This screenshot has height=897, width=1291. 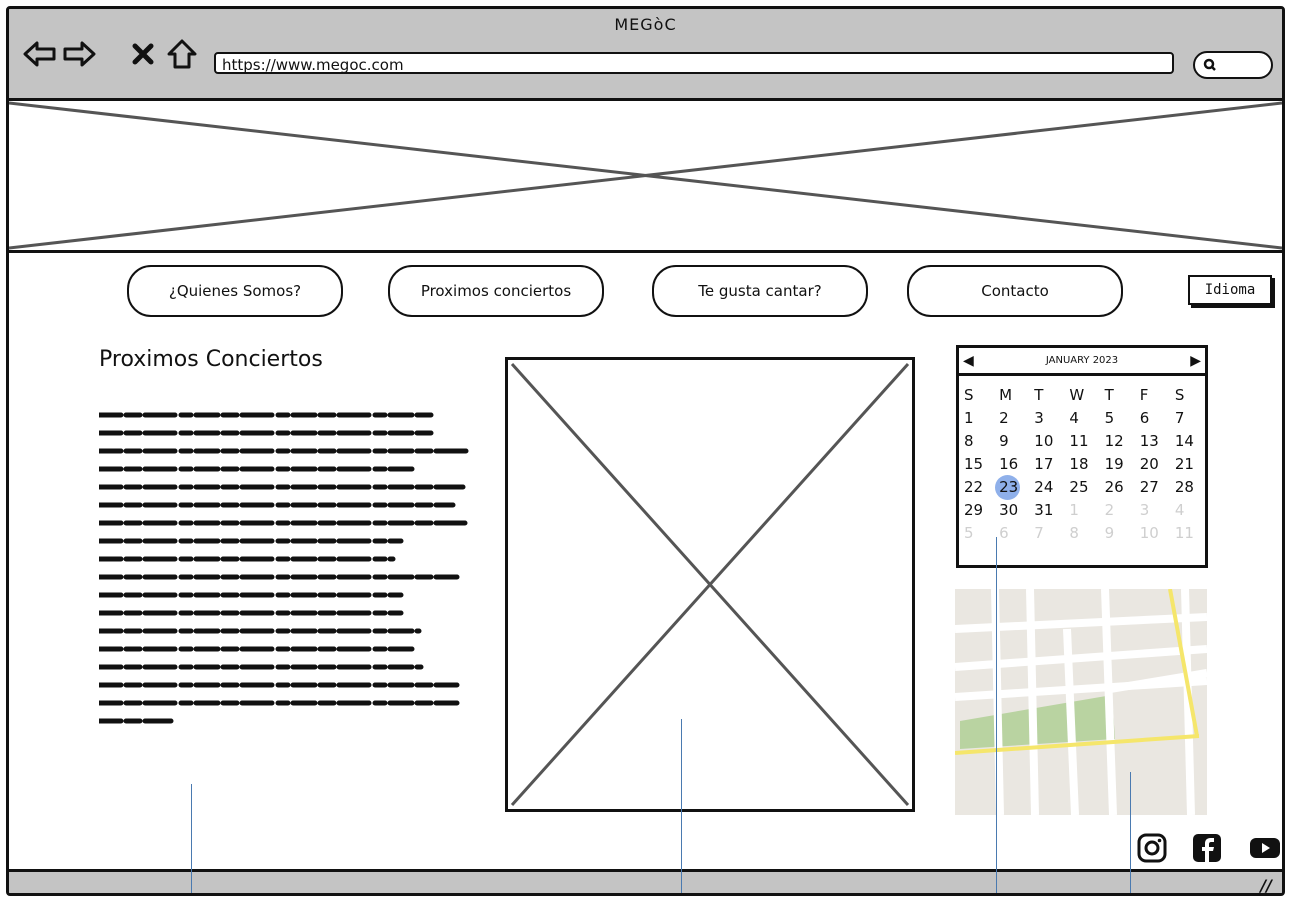 I want to click on calendar-day: 14, so click(x=1187, y=441).